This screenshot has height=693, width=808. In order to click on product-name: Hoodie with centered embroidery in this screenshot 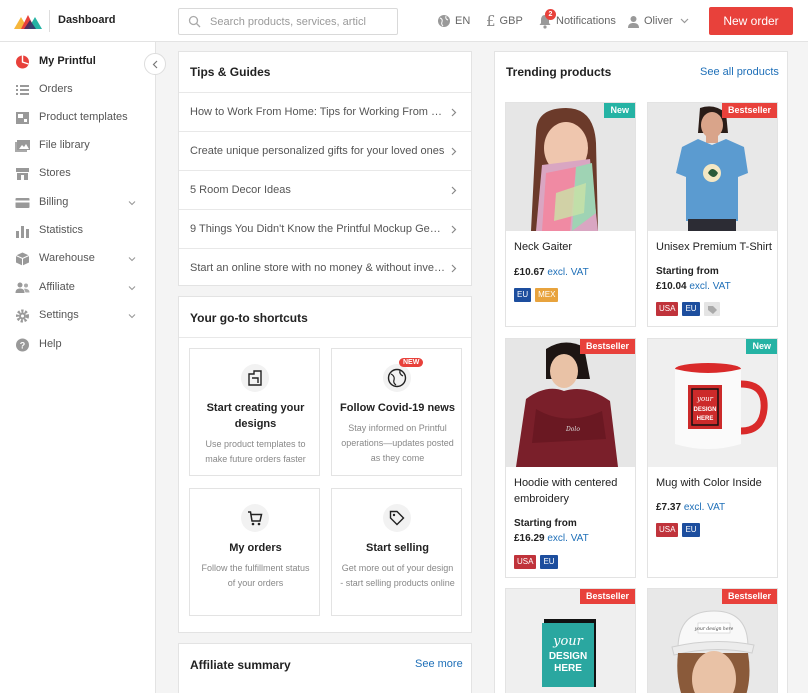, I will do `click(566, 491)`.